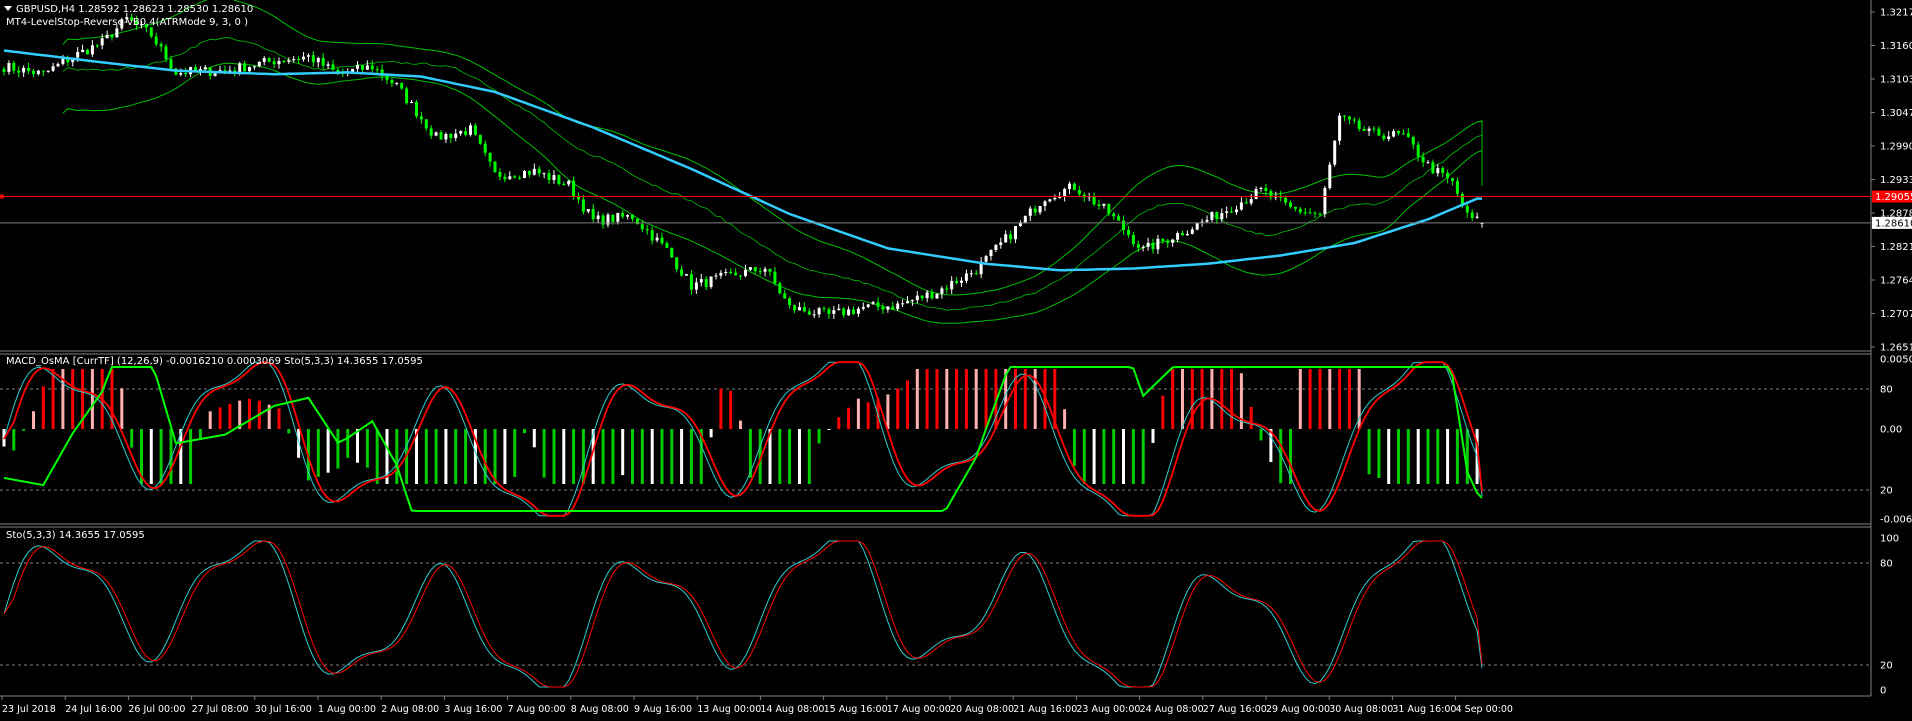 This screenshot has width=1912, height=721. I want to click on price-tick-label: 1.27070, so click(1896, 314).